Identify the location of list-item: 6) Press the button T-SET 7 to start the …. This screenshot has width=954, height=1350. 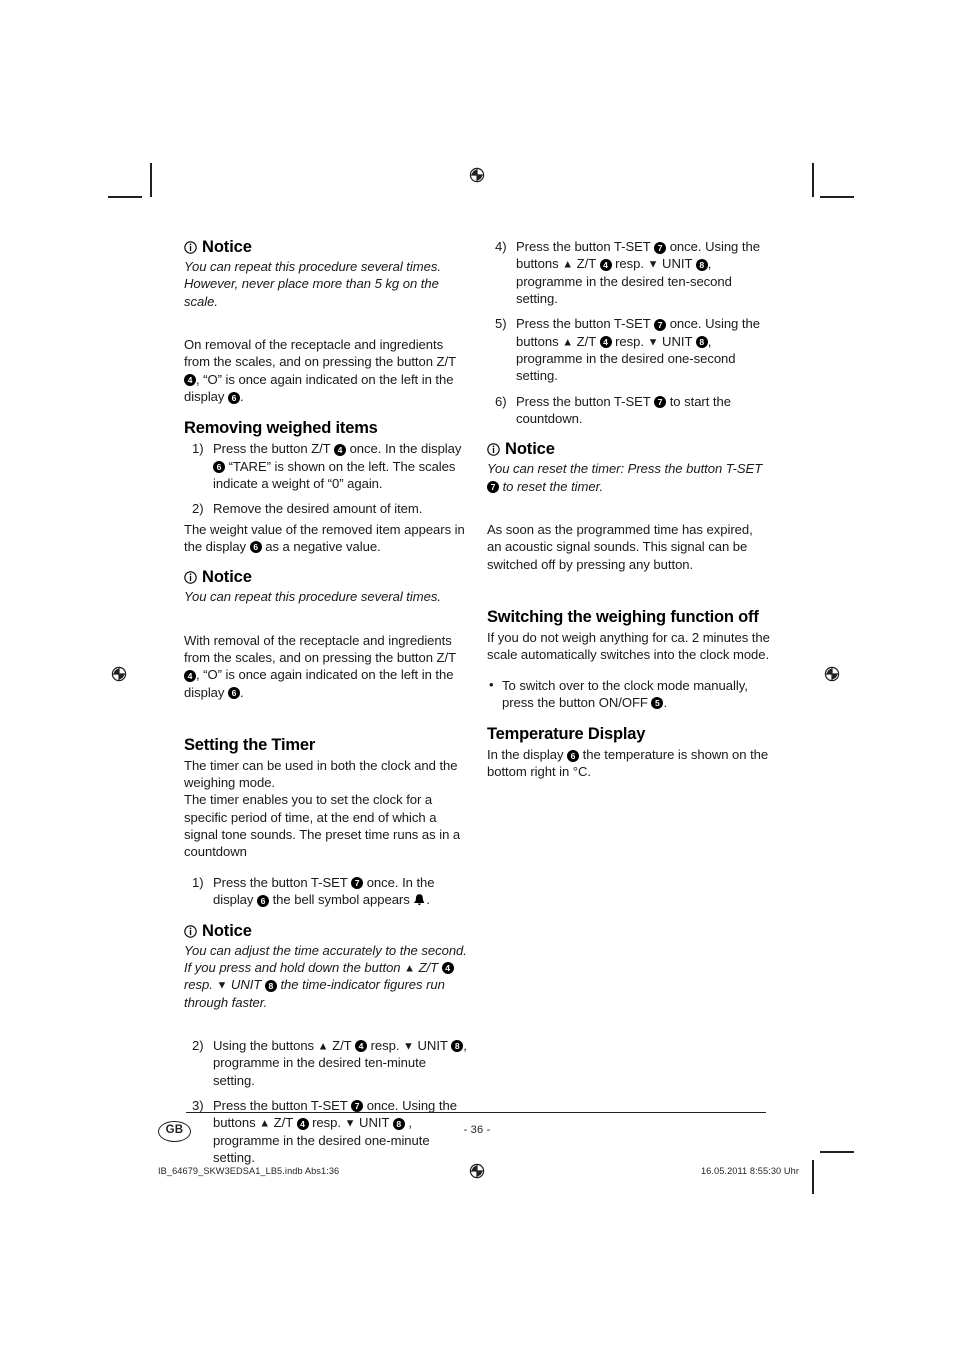
(613, 410).